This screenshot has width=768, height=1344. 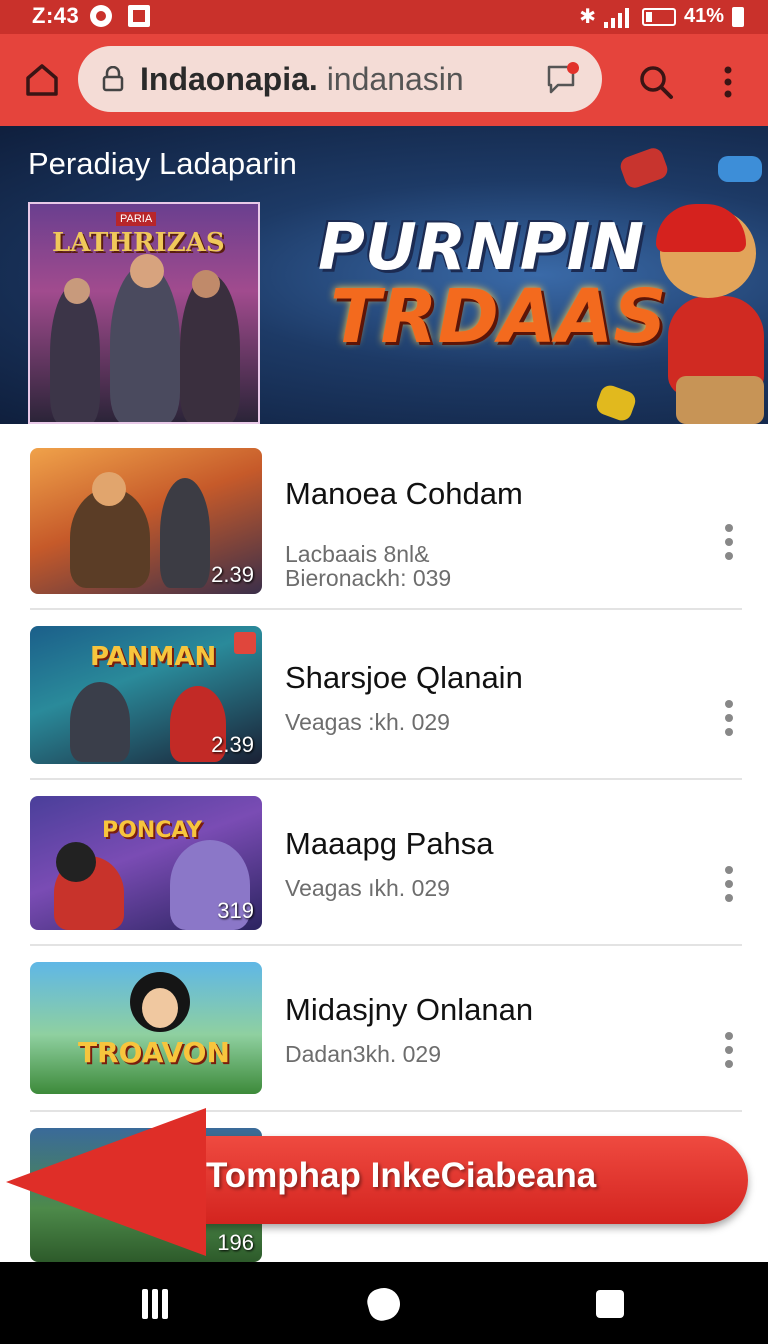 What do you see at coordinates (152, 830) in the screenshot?
I see `thumb-title: PONCAY` at bounding box center [152, 830].